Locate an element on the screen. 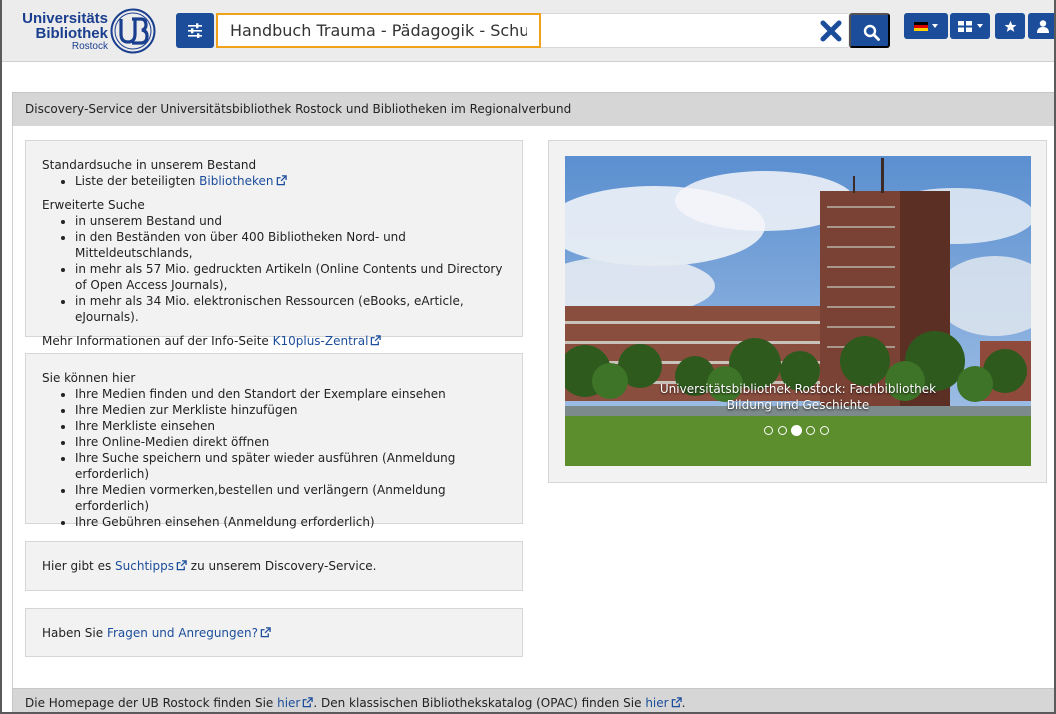  top-navigation-bar: Universitäts Bibliothek Rostock is located at coordinates (528, 31).